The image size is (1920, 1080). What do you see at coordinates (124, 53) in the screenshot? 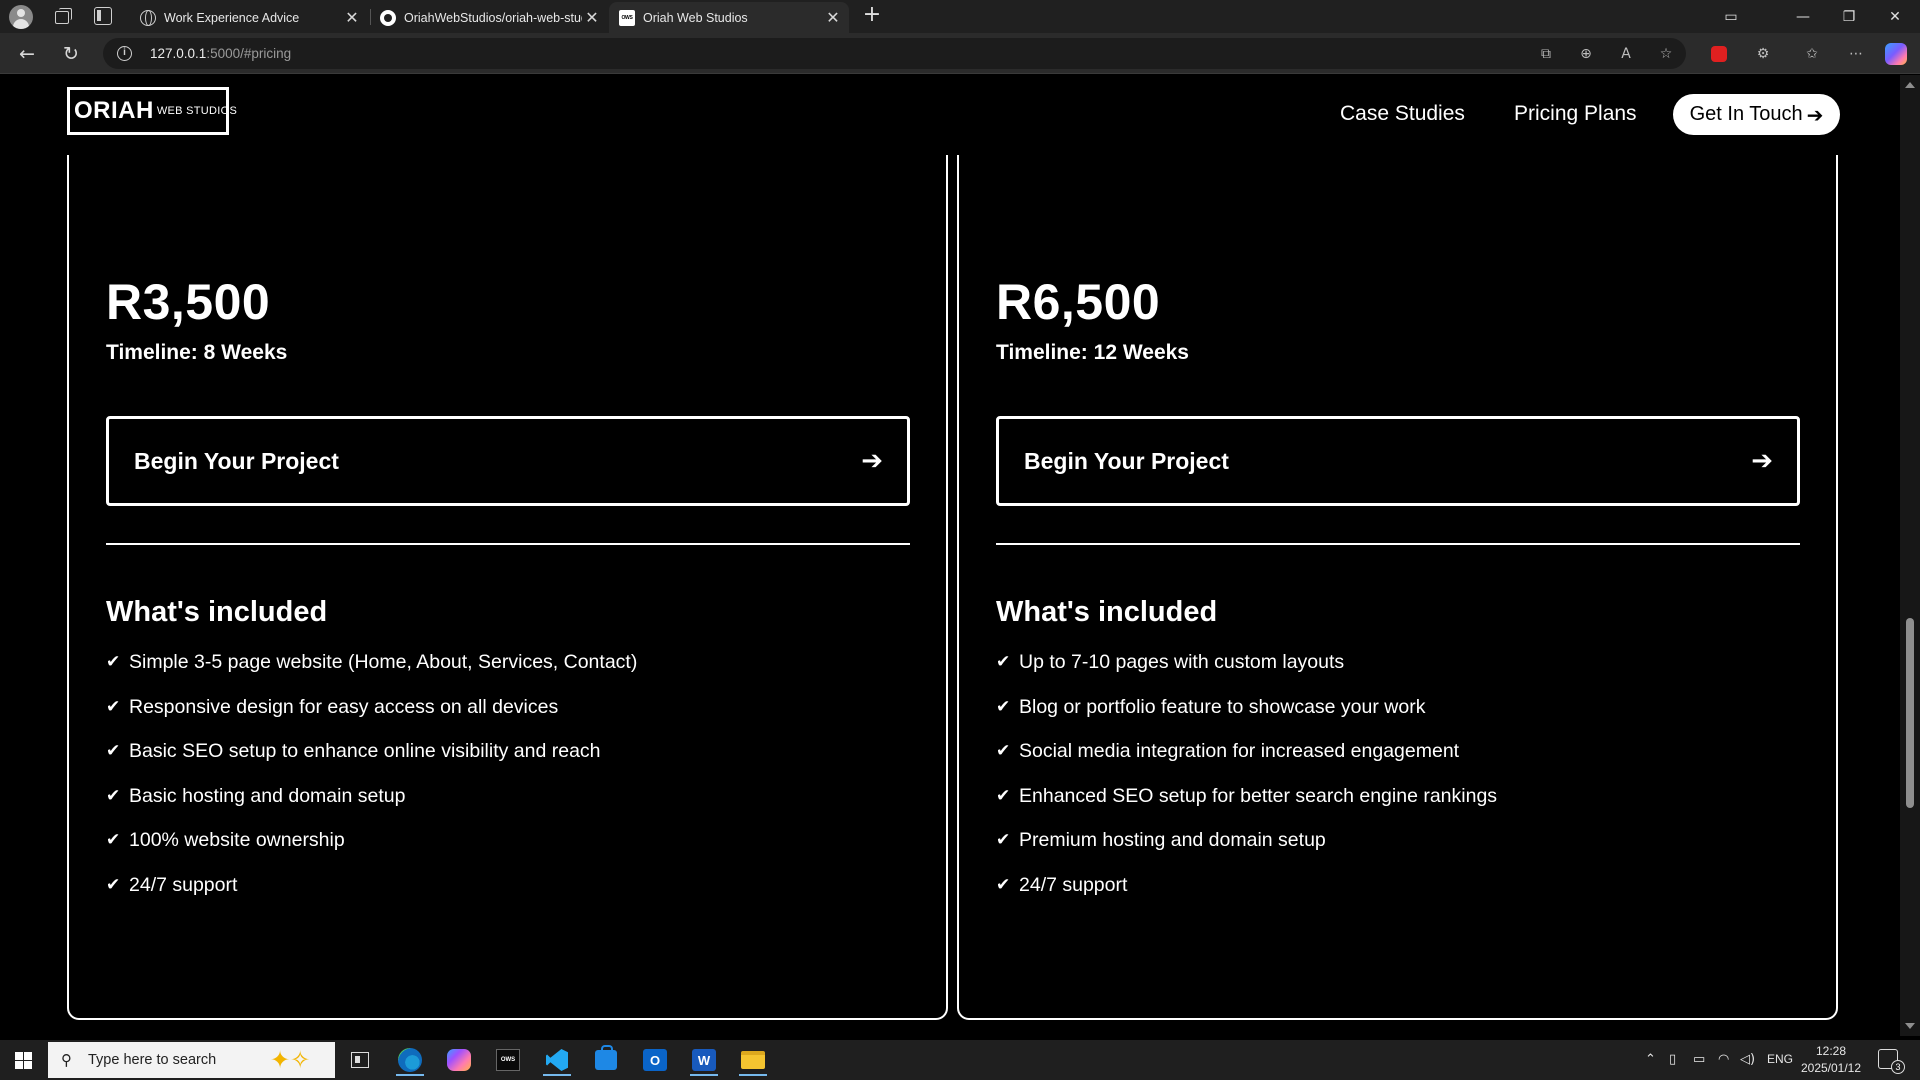
I see `site-info-icon: i` at bounding box center [124, 53].